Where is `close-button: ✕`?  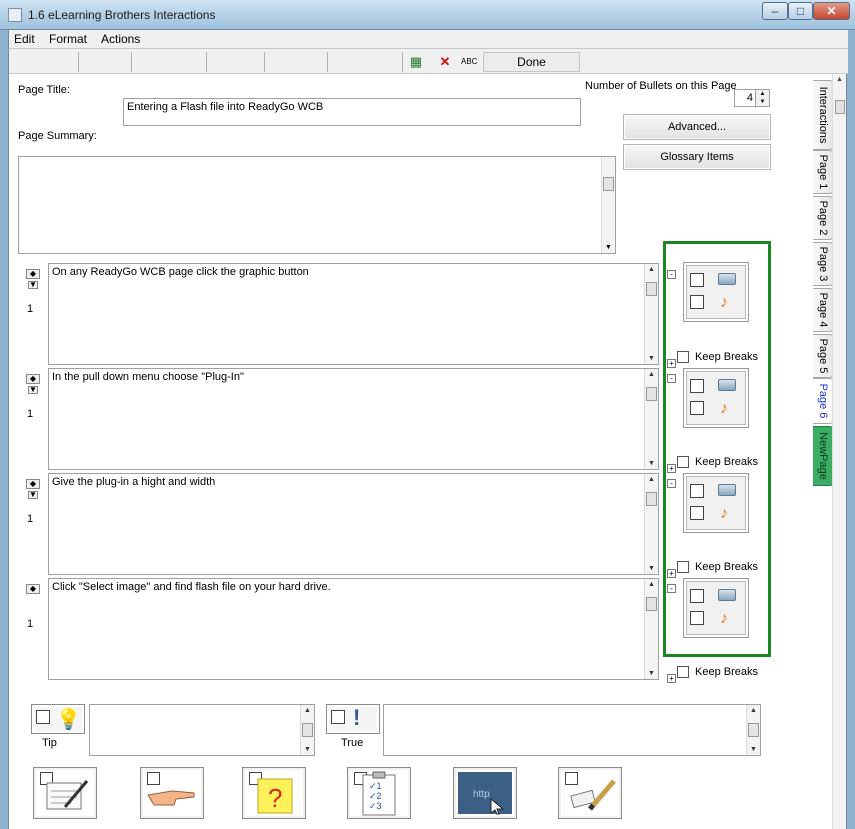 close-button: ✕ is located at coordinates (831, 11).